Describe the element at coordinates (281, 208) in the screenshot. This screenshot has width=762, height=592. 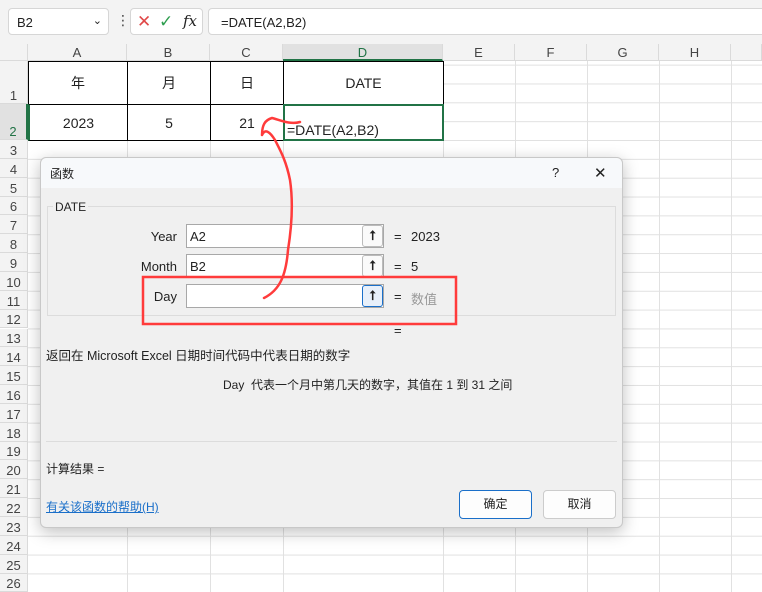
I see `arrow-annotation` at that location.